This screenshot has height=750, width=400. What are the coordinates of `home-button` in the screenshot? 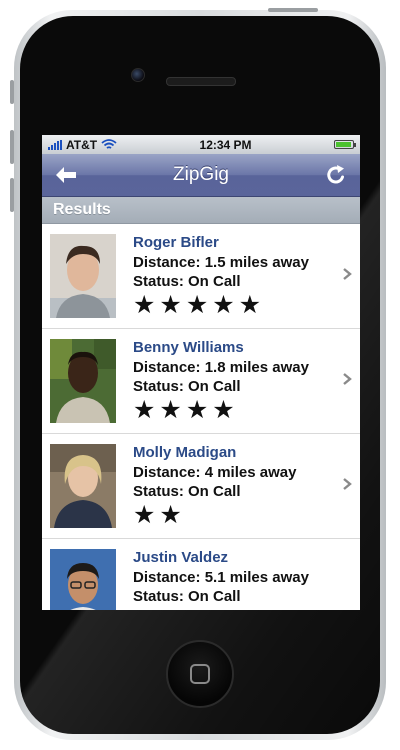 It's located at (200, 674).